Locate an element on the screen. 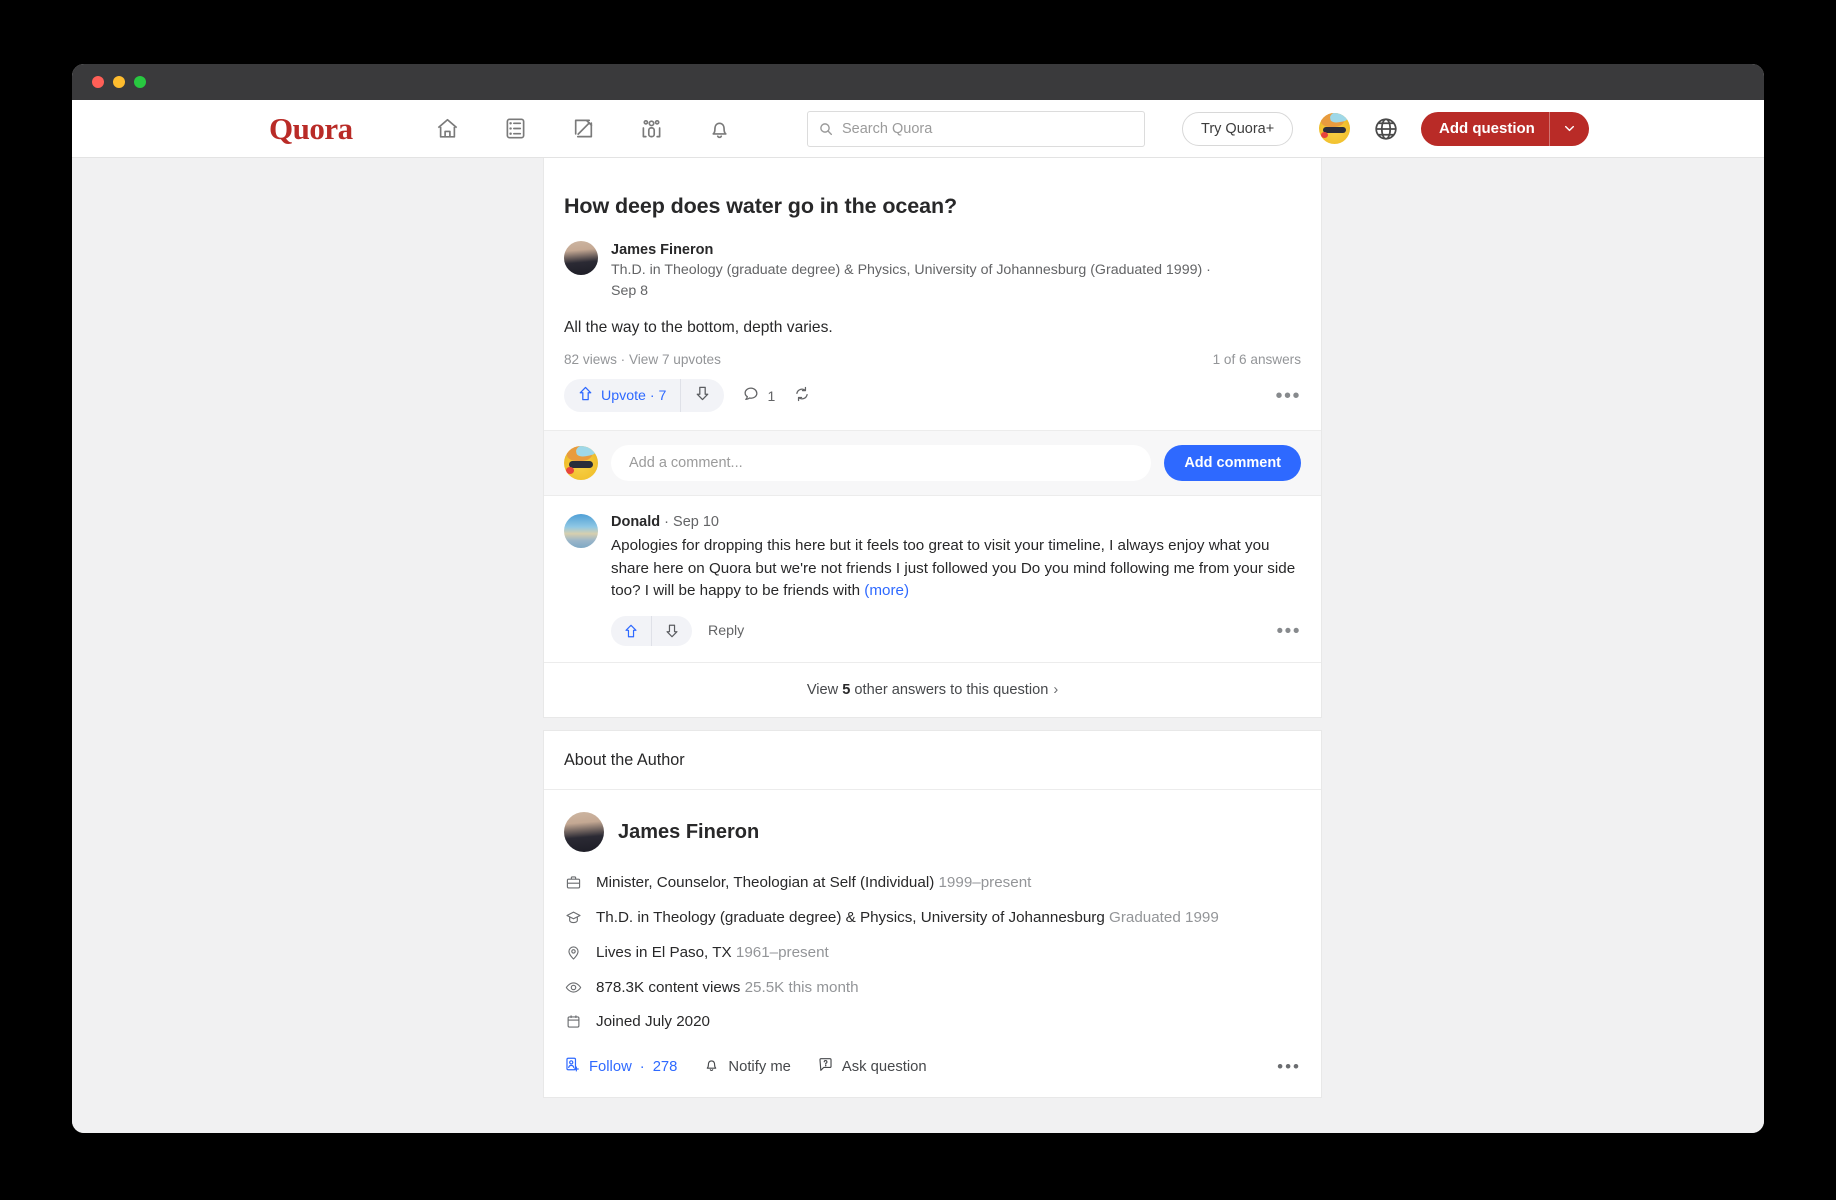 This screenshot has height=1200, width=1836. follow-button: Follow · 278 is located at coordinates (620, 1066).